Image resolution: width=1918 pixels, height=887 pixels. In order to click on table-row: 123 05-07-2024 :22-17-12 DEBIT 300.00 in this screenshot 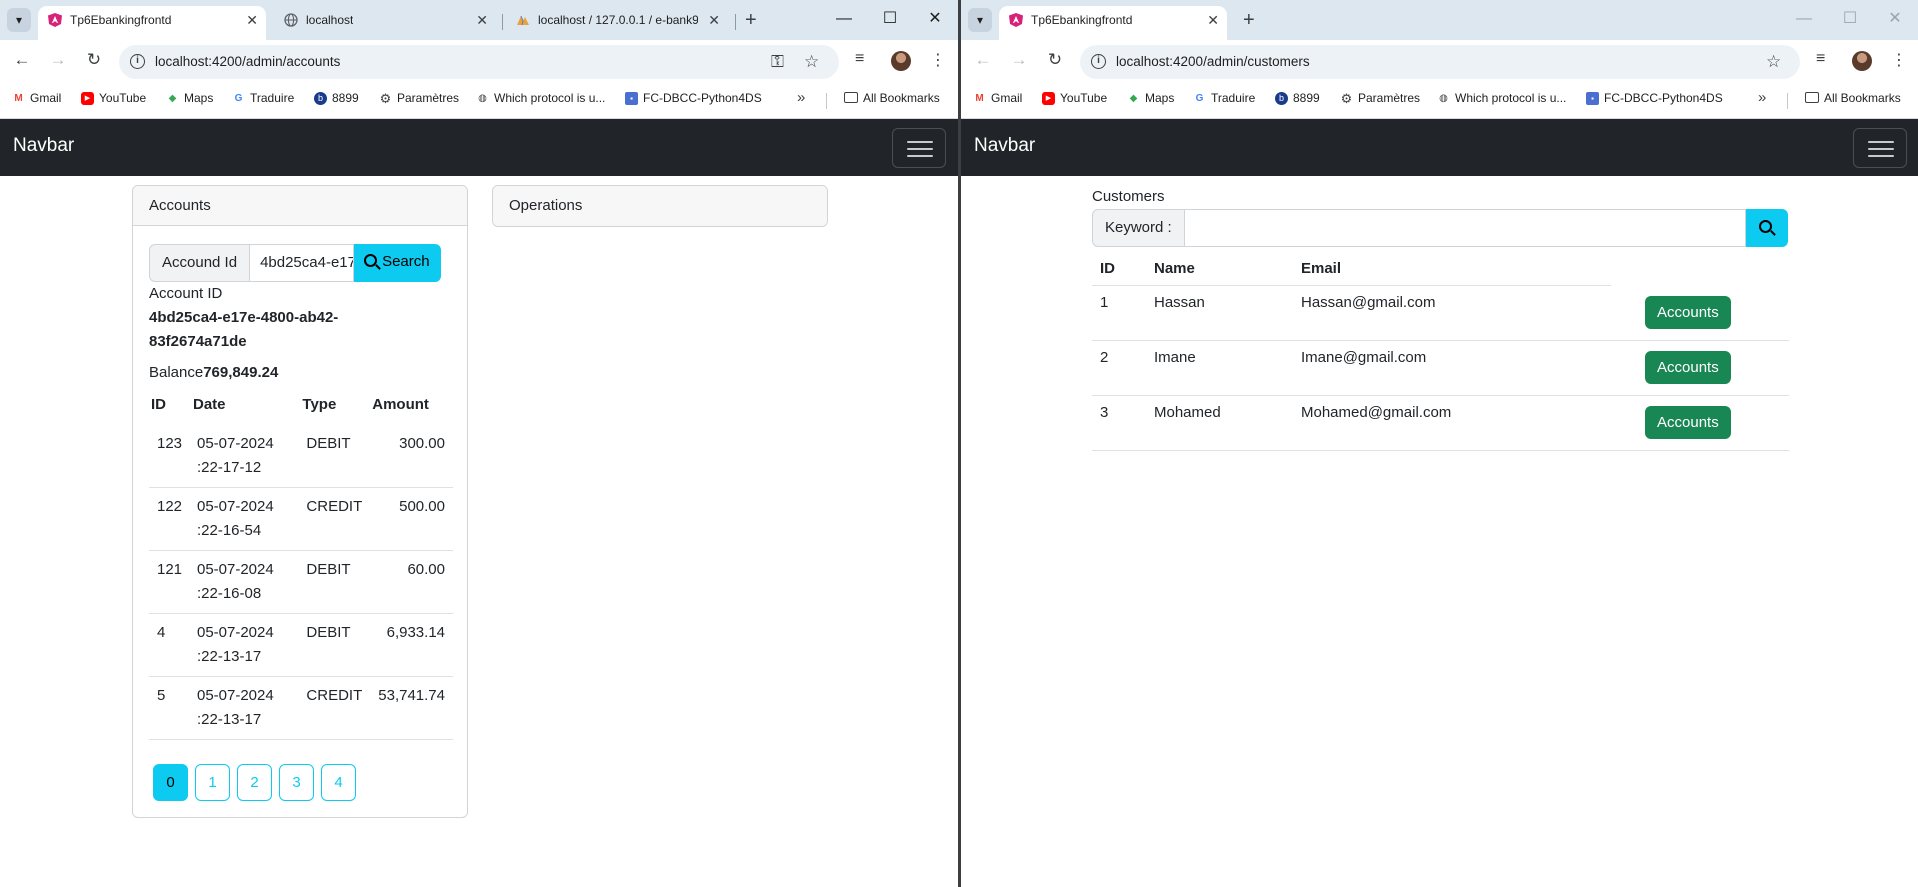, I will do `click(301, 456)`.